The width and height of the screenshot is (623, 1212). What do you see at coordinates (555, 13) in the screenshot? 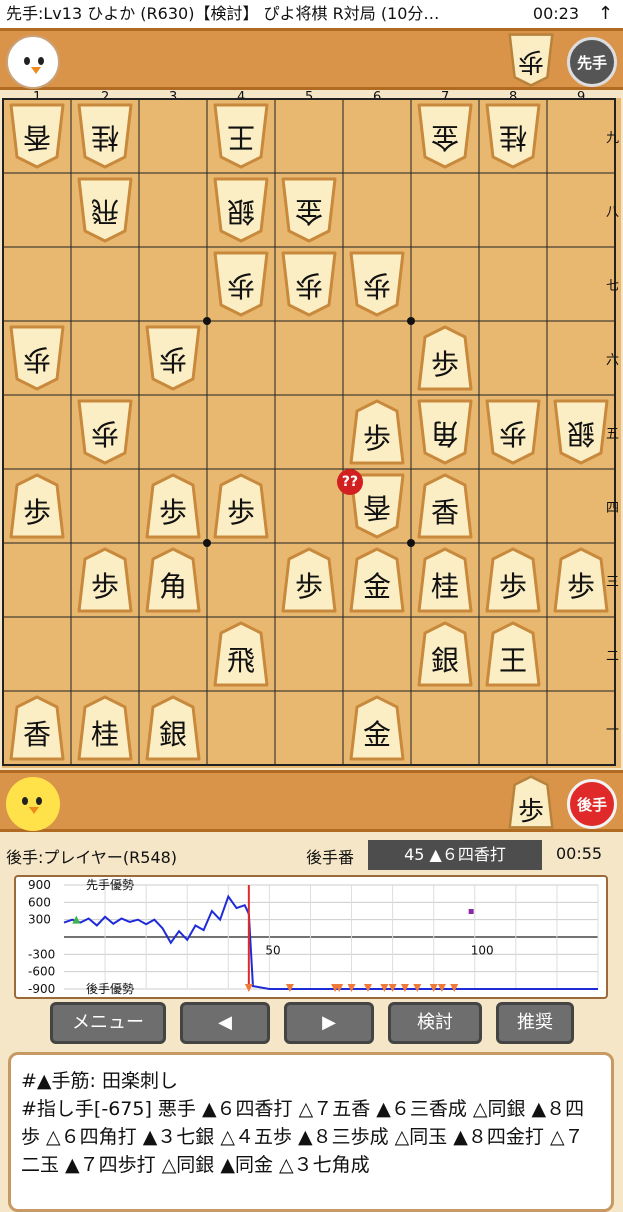
I see `clock-time: 00:23` at bounding box center [555, 13].